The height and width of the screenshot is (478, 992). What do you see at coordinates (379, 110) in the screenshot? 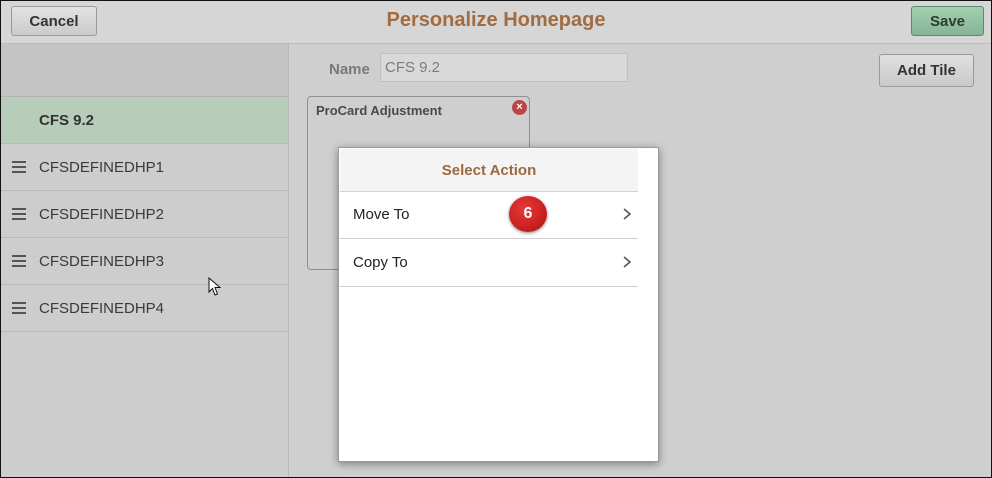
I see `tile-title: ProCard Adjustment` at bounding box center [379, 110].